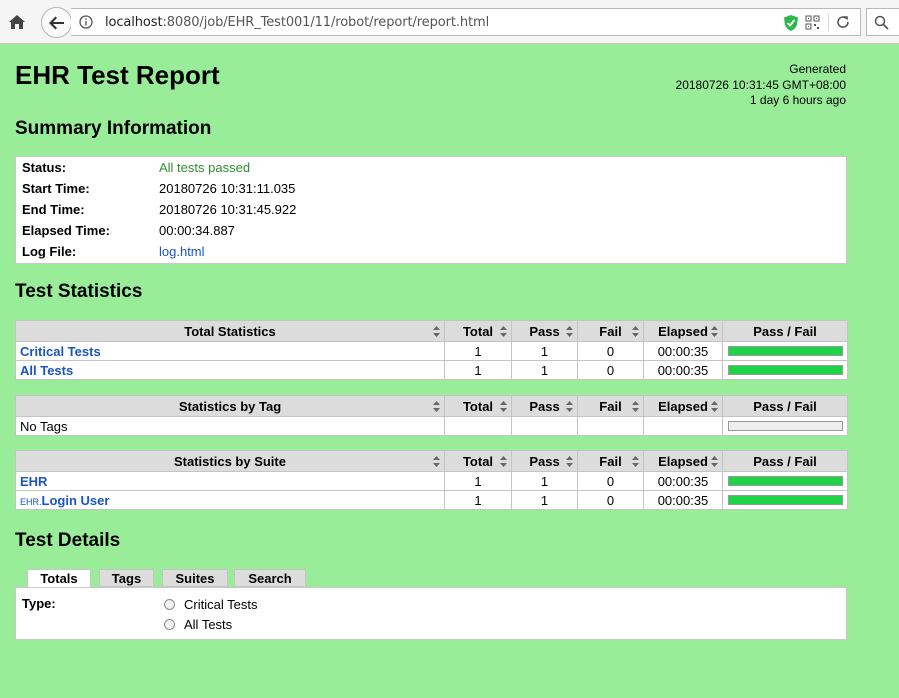 The image size is (899, 698). I want to click on table-row: No Tags, so click(431, 426).